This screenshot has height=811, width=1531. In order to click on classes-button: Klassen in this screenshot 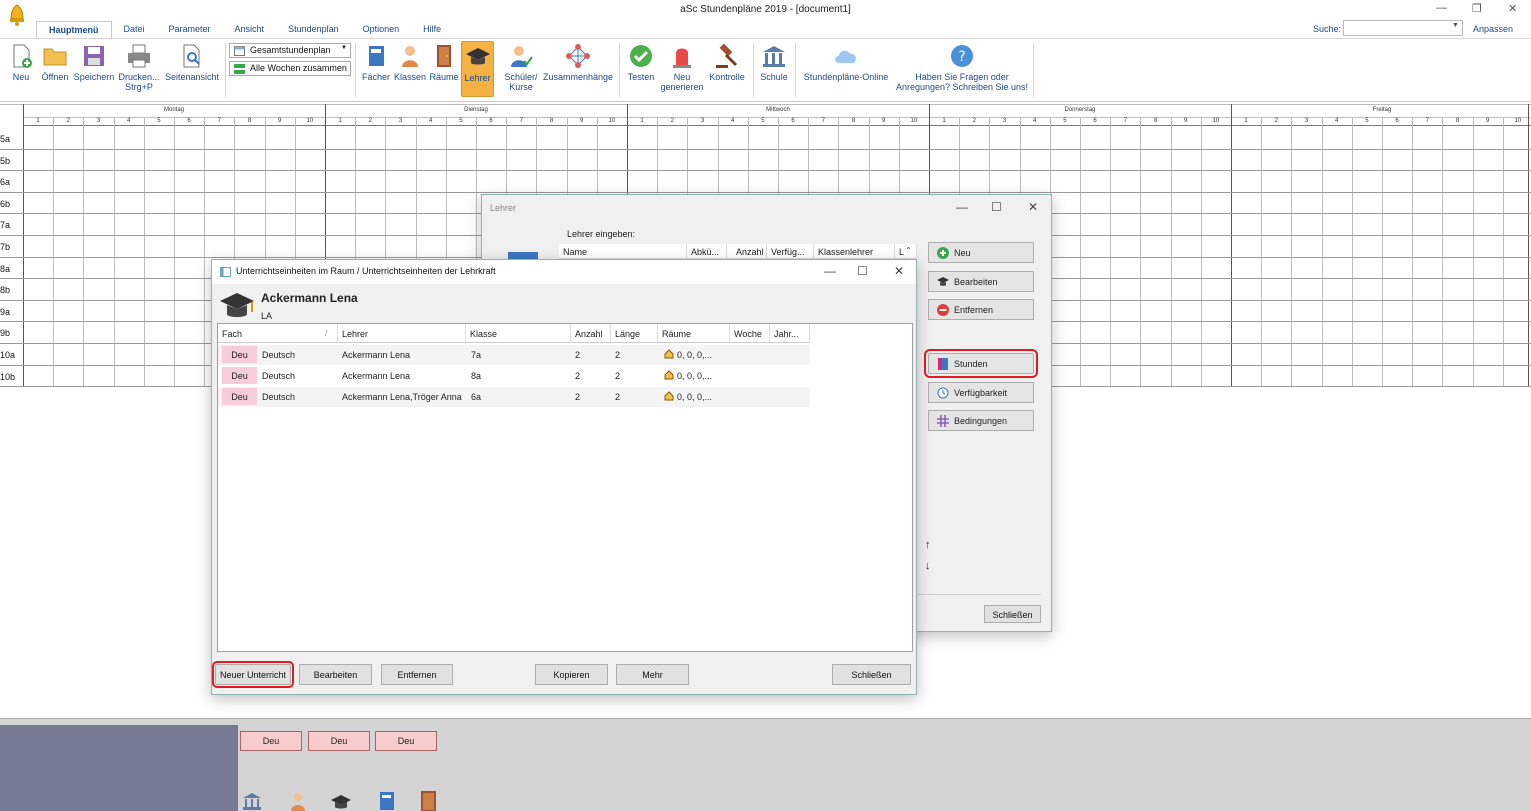, I will do `click(410, 62)`.